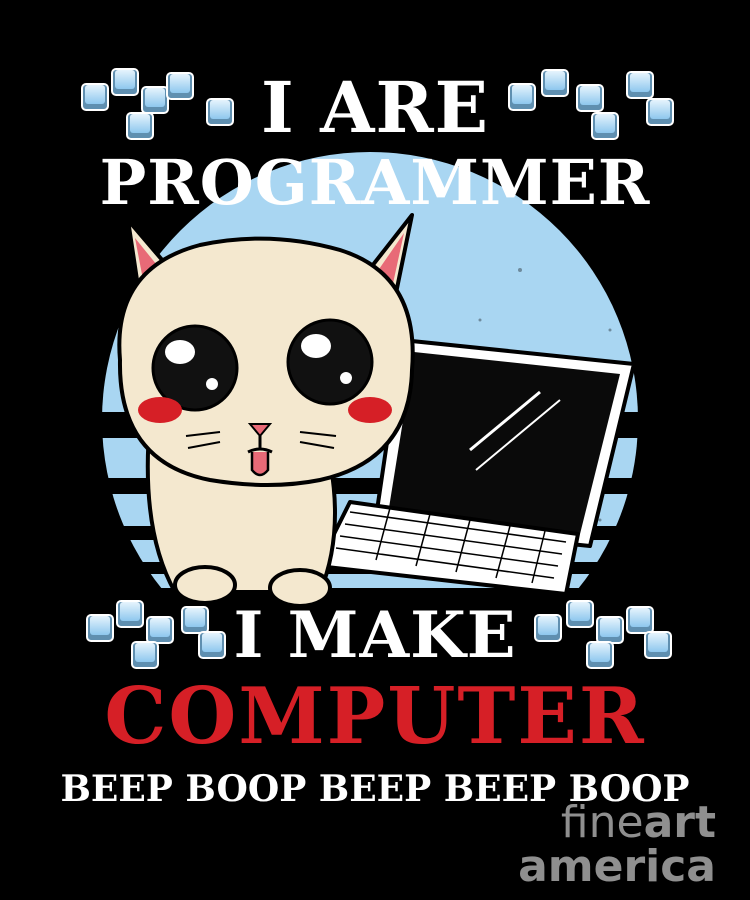 Image resolution: width=750 pixels, height=900 pixels. I want to click on headline-line-3: I MAKE, so click(375, 635).